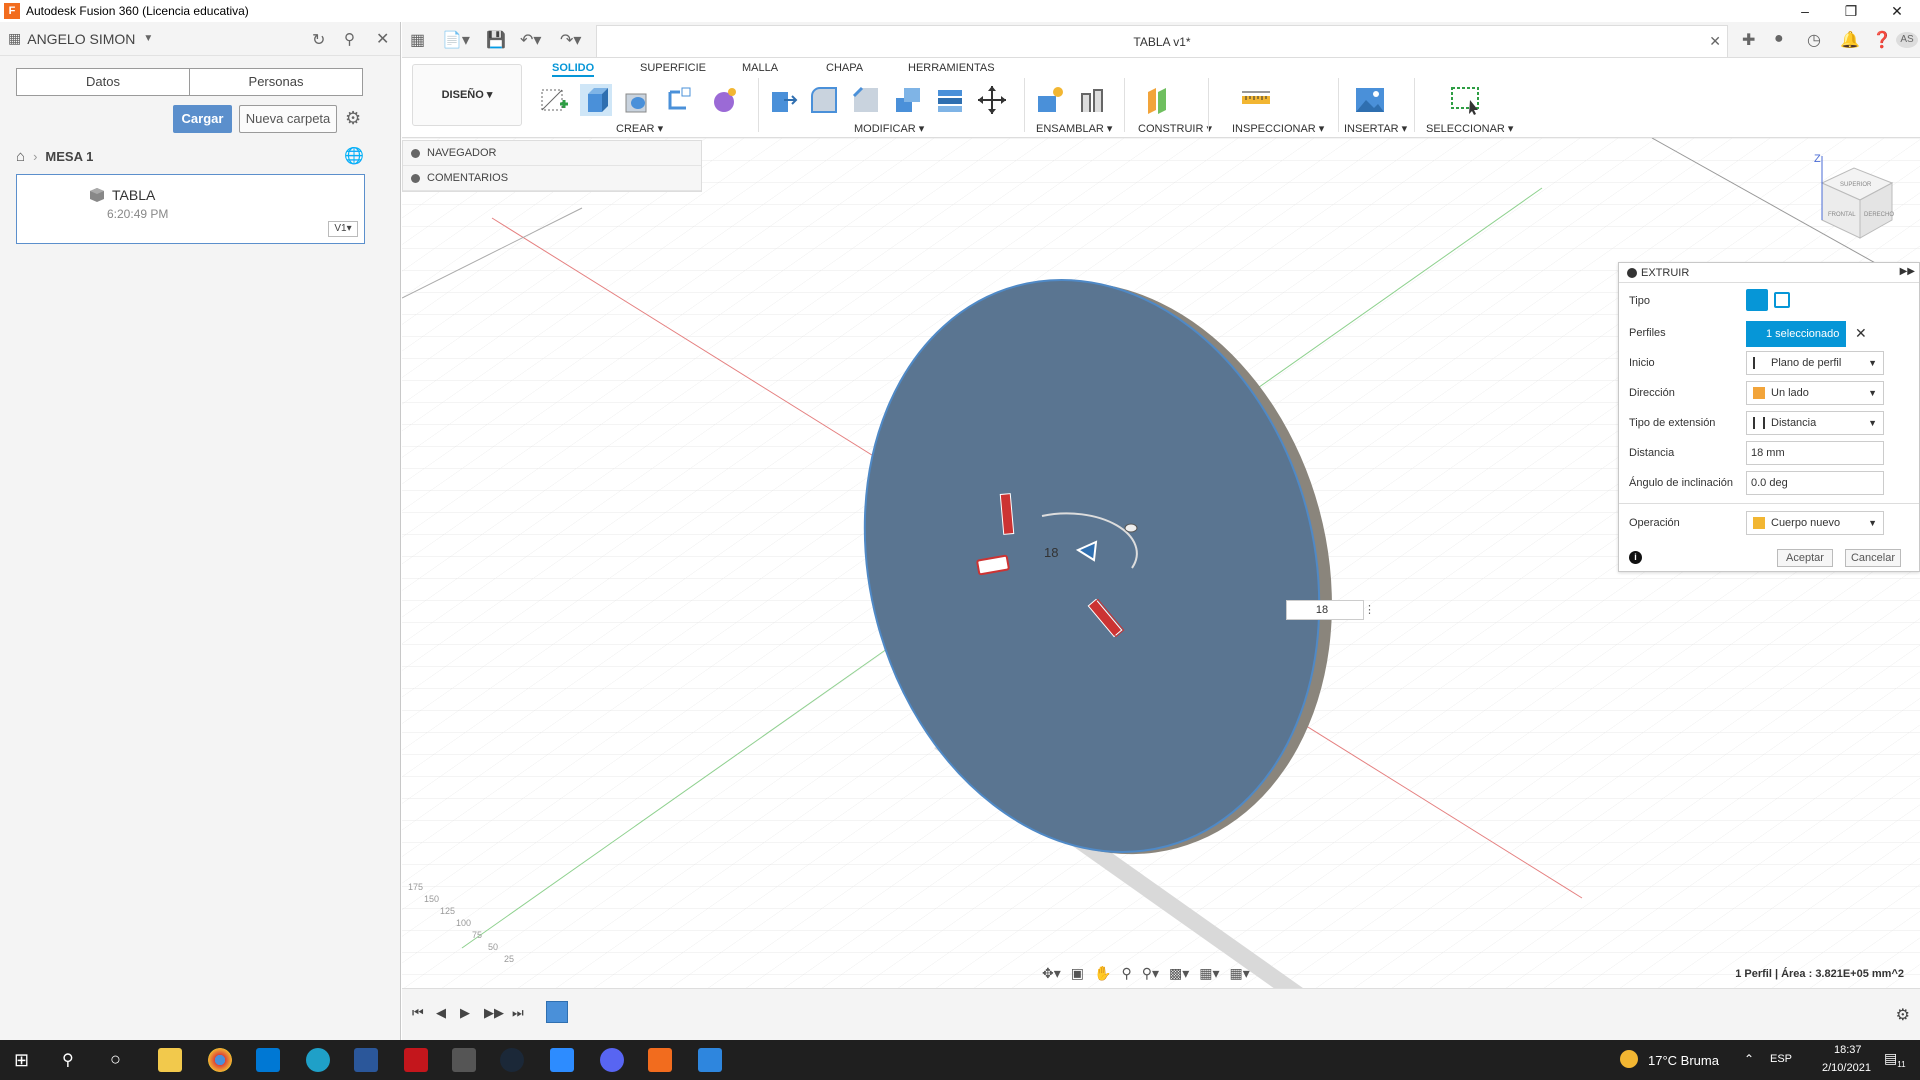  I want to click on file-explorer-icon, so click(170, 1060).